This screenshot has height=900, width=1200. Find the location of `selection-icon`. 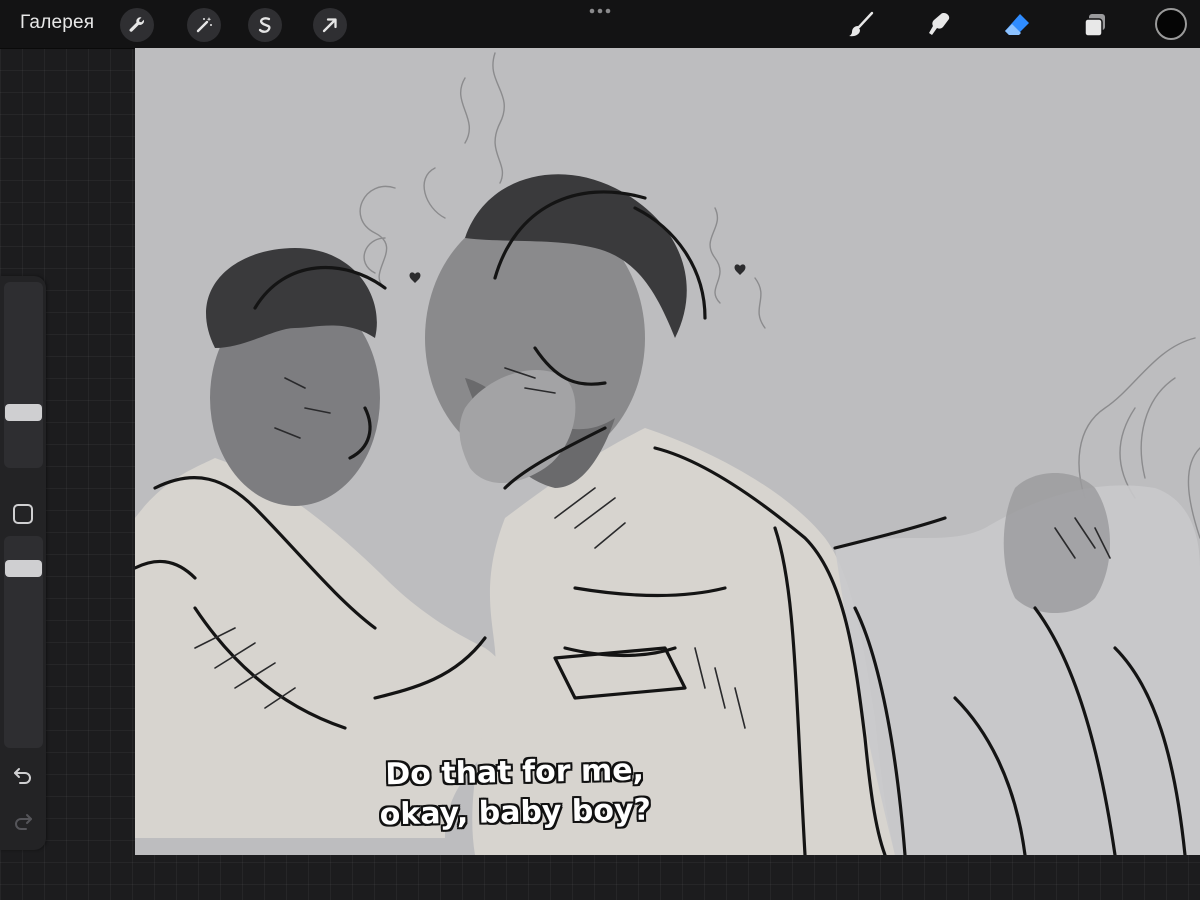

selection-icon is located at coordinates (264, 25).